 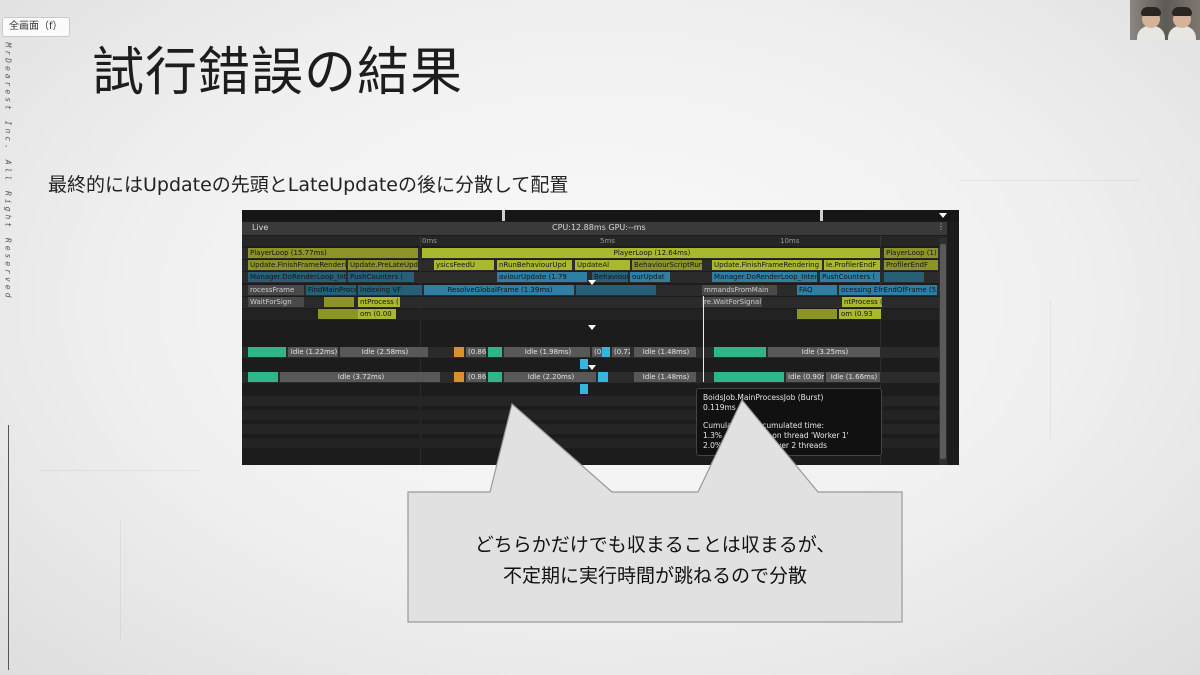 What do you see at coordinates (654, 576) in the screenshot?
I see `callout-line-2: 不定期に実行時間が跳ねるので分散` at bounding box center [654, 576].